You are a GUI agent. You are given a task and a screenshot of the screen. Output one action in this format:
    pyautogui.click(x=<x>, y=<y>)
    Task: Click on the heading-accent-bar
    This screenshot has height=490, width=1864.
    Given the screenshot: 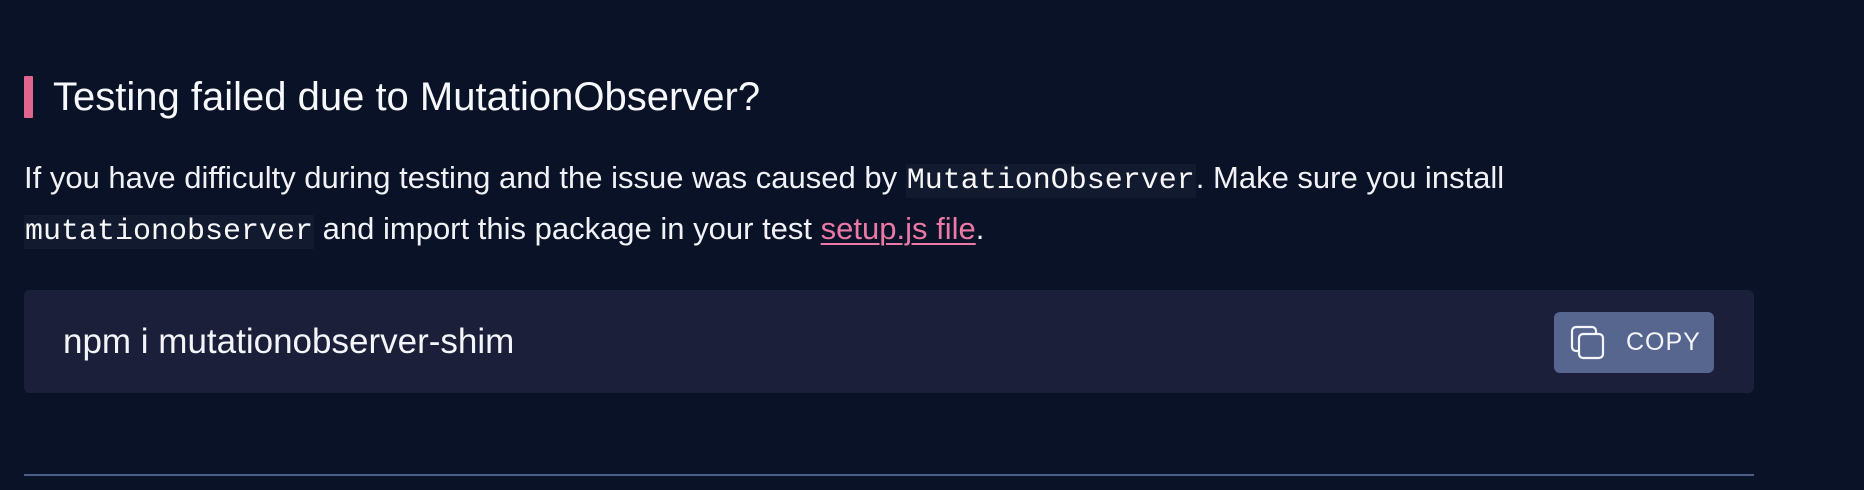 What is the action you would take?
    pyautogui.click(x=28, y=97)
    